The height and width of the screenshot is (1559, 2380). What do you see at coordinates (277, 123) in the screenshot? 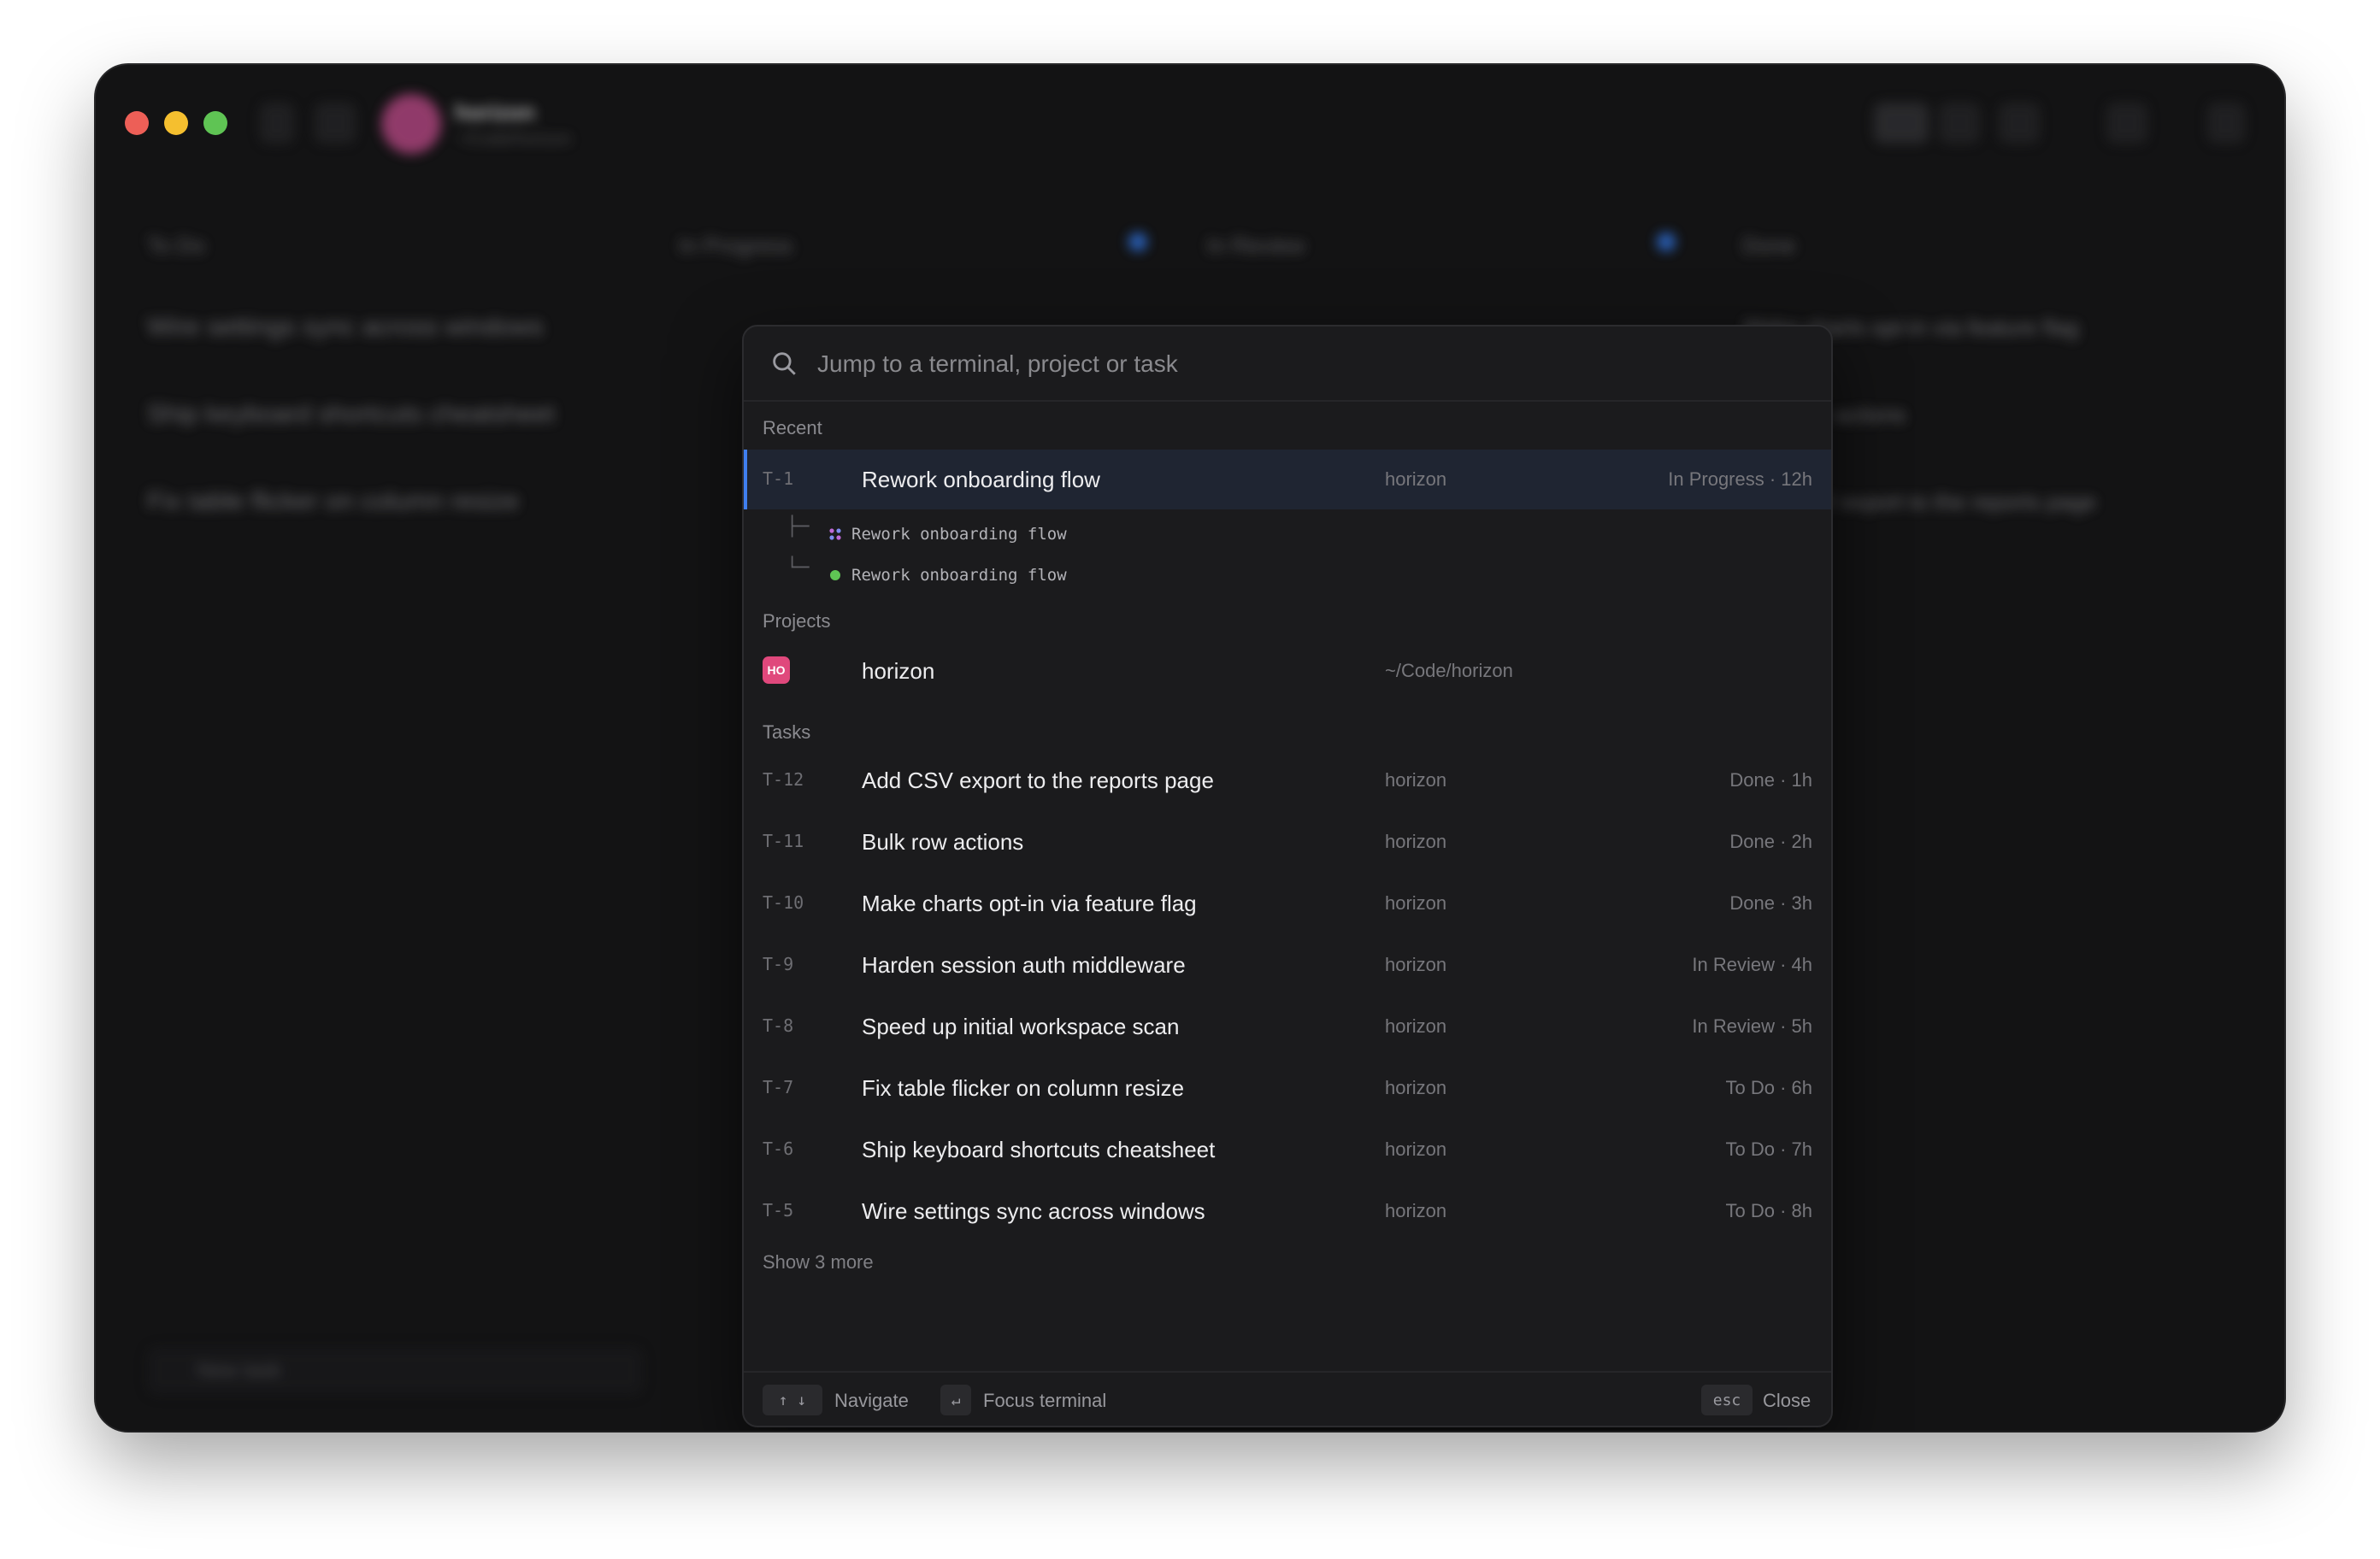
I see `sidebar-toggle-icon` at bounding box center [277, 123].